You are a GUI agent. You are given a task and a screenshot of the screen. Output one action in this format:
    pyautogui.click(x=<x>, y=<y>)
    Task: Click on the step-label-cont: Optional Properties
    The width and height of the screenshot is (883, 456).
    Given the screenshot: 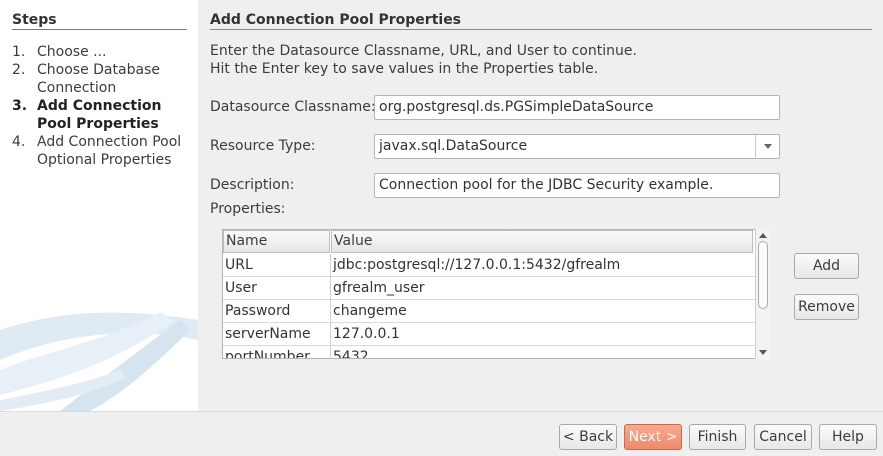 What is the action you would take?
    pyautogui.click(x=104, y=160)
    